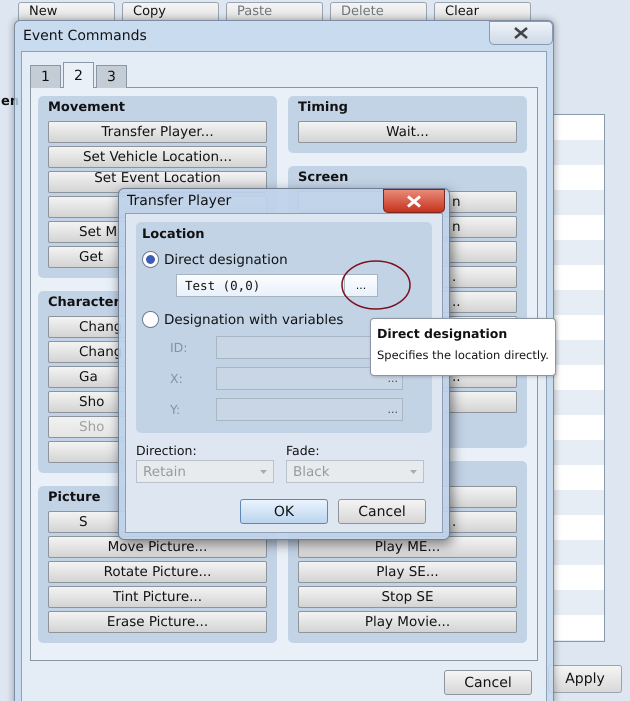 The image size is (630, 701). I want to click on field-label: ID:, so click(179, 347).